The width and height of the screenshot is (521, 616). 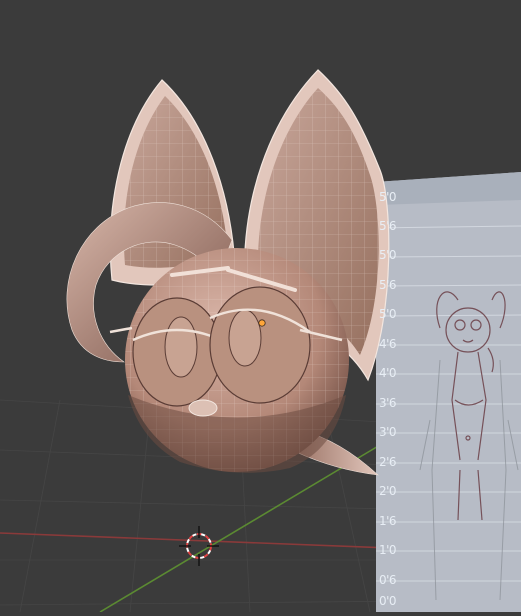 I want to click on nose, so click(x=203, y=408).